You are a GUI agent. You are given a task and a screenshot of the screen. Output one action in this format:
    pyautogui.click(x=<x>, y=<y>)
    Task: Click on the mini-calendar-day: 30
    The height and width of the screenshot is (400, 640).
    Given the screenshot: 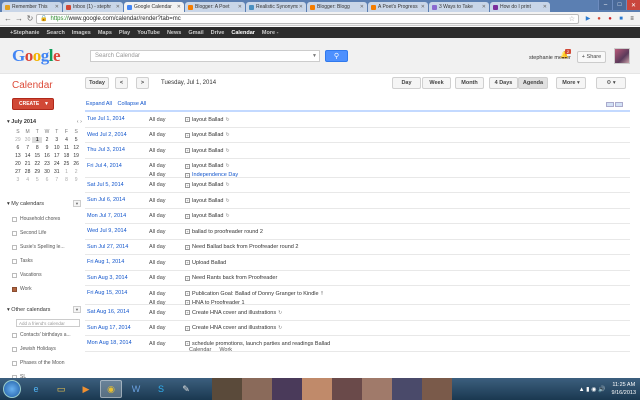 What is the action you would take?
    pyautogui.click(x=47, y=172)
    